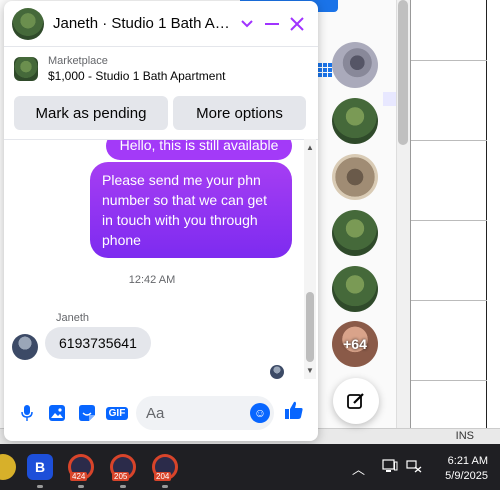 The height and width of the screenshot is (490, 500). I want to click on apps-grid-icon, so click(325, 70).